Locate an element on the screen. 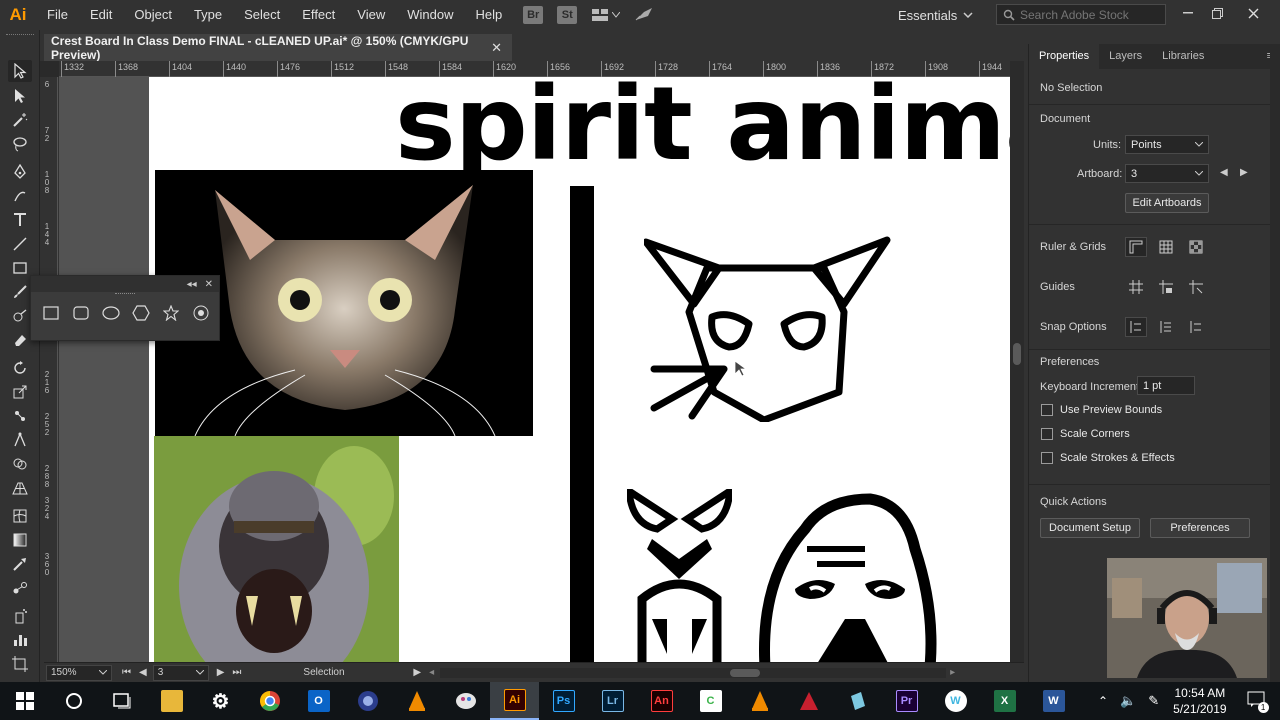 The image size is (1280, 720). outlook-icon: O is located at coordinates (318, 701).